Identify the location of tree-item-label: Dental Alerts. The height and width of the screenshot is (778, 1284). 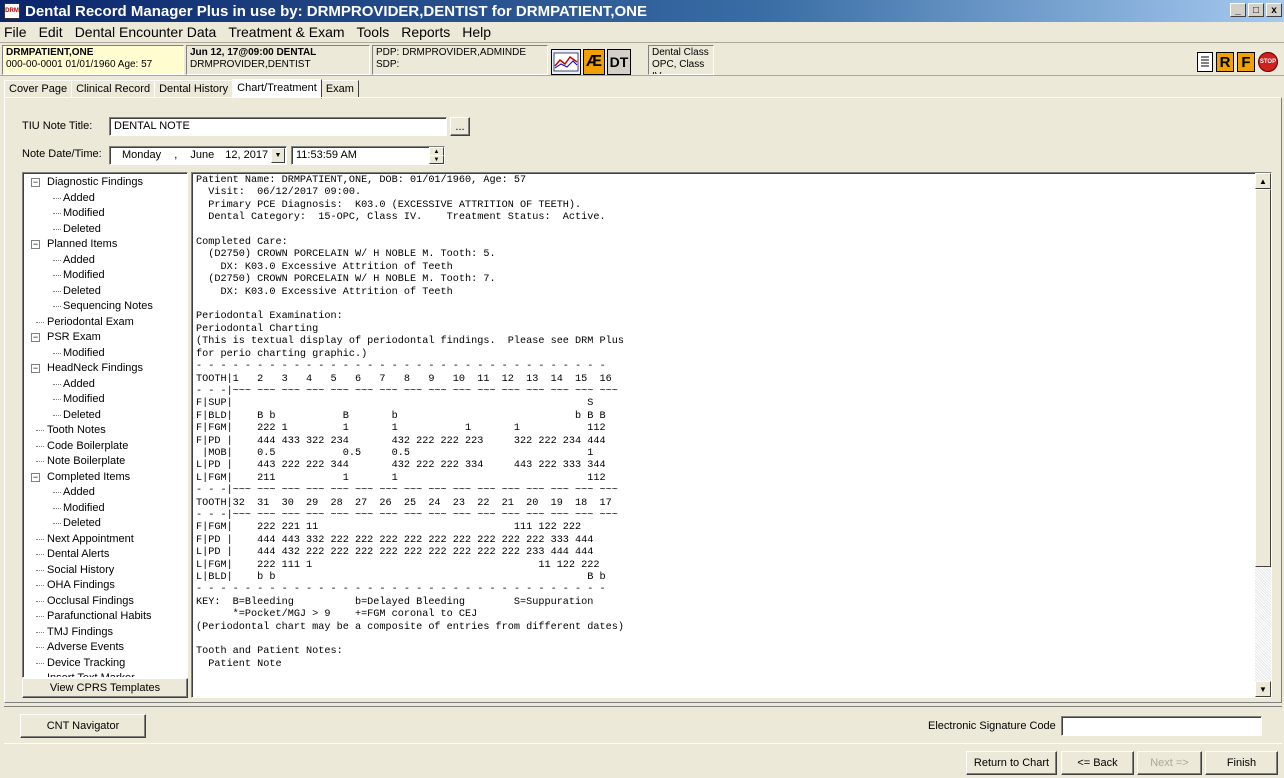
(78, 554).